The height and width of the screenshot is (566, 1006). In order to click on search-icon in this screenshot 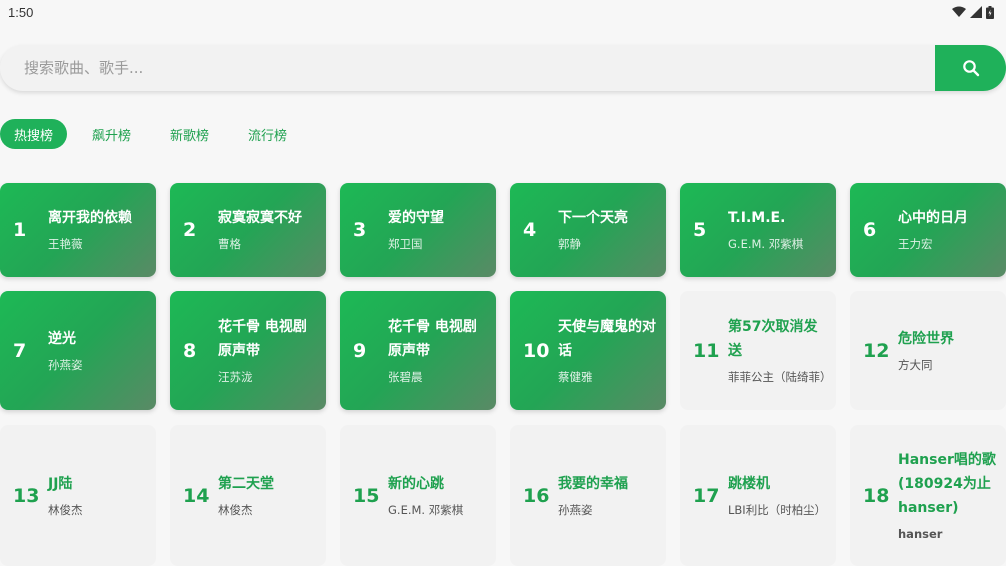, I will do `click(970, 68)`.